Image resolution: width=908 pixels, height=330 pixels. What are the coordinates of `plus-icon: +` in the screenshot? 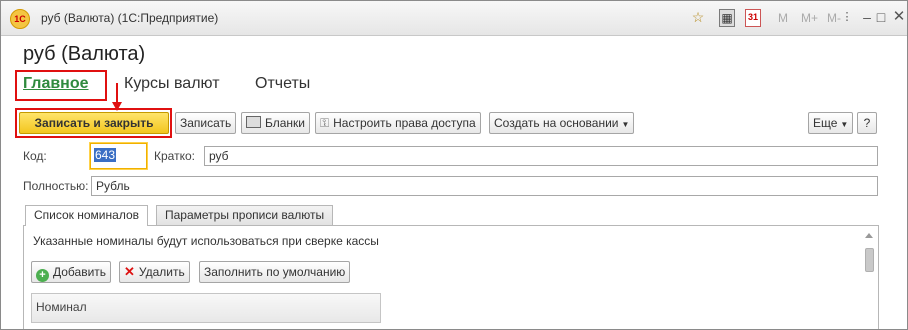 It's located at (42, 275).